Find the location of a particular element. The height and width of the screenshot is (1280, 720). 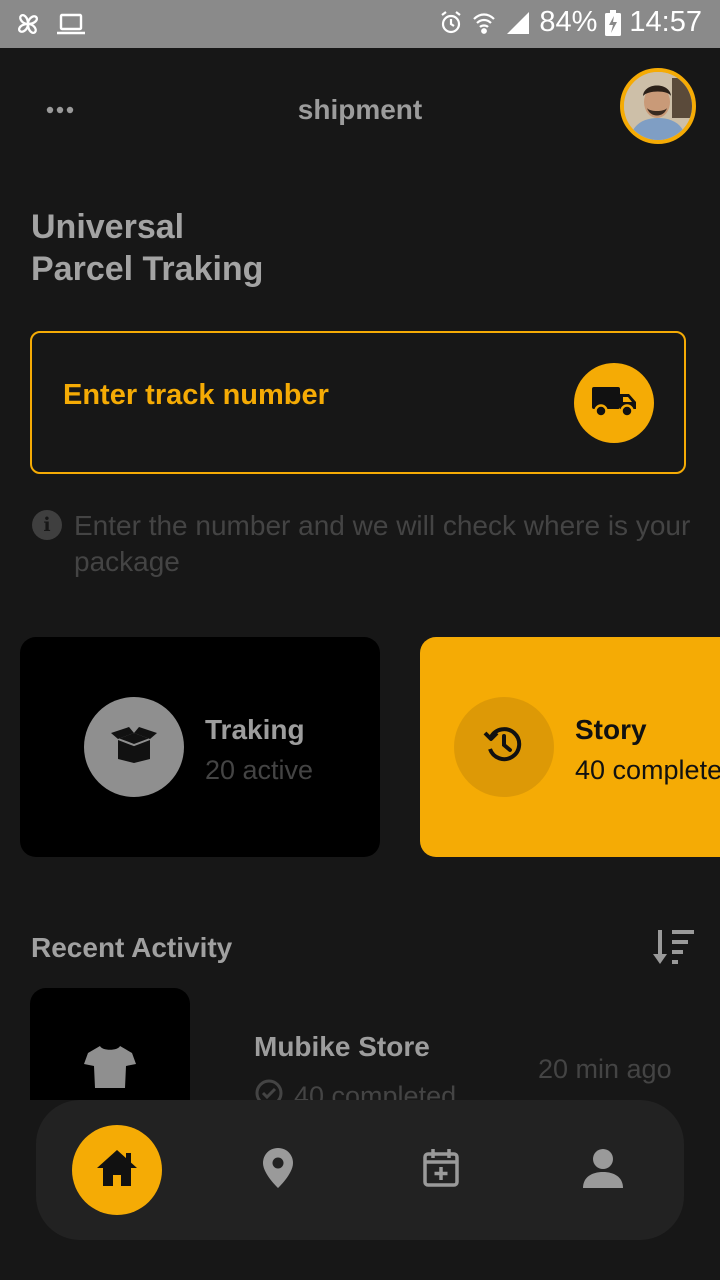

truck-icon is located at coordinates (614, 403).